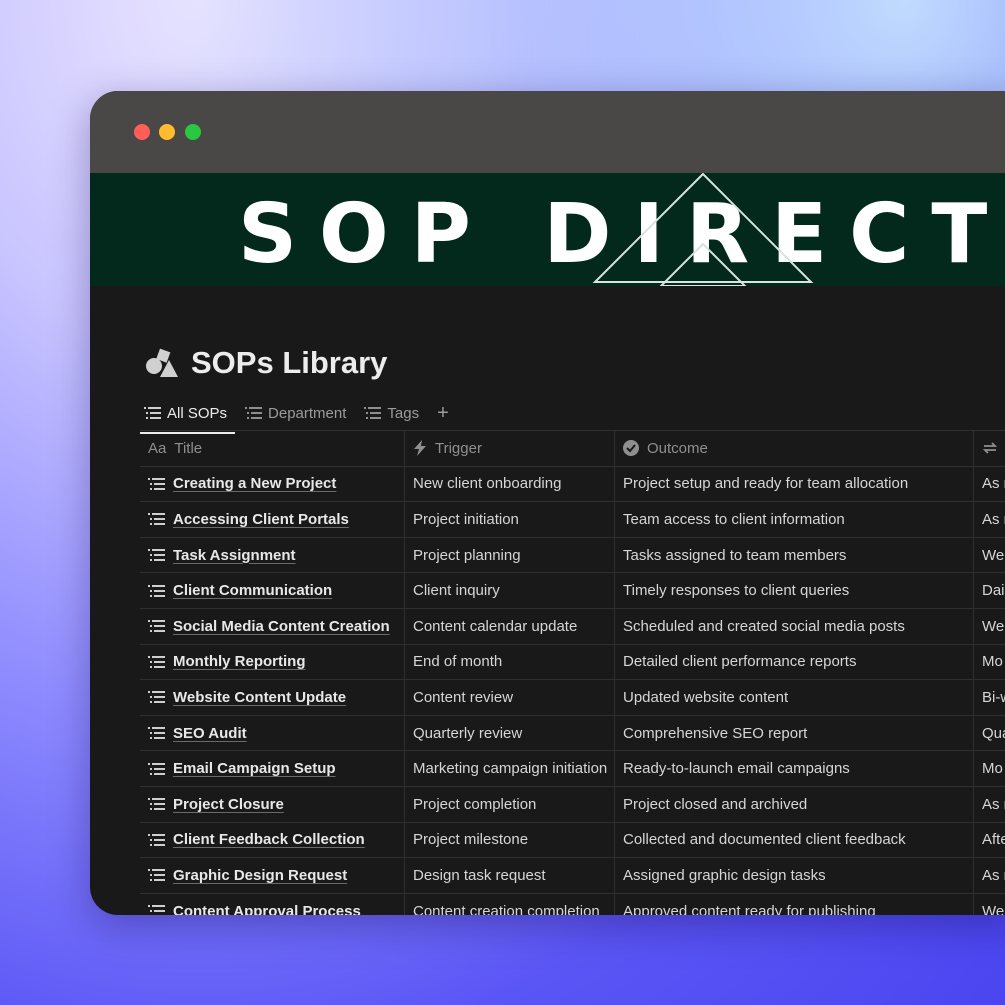 Image resolution: width=1005 pixels, height=1005 pixels. What do you see at coordinates (188, 415) in the screenshot?
I see `tab-all-sops: All SOPs` at bounding box center [188, 415].